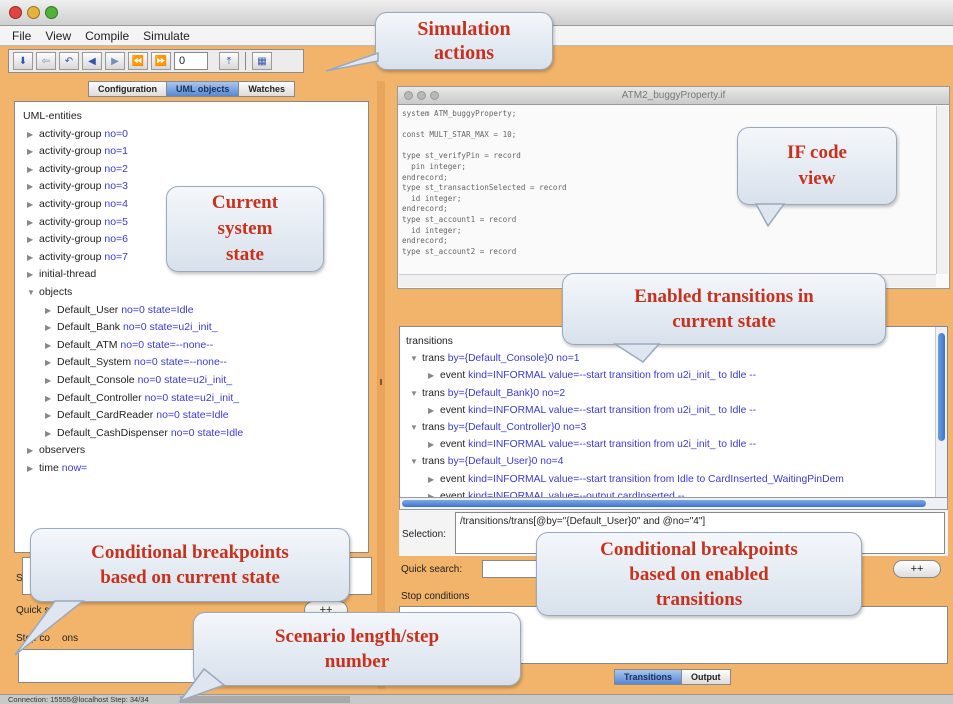  I want to click on uml-row: ▶ activity-group no=1, so click(195, 152).